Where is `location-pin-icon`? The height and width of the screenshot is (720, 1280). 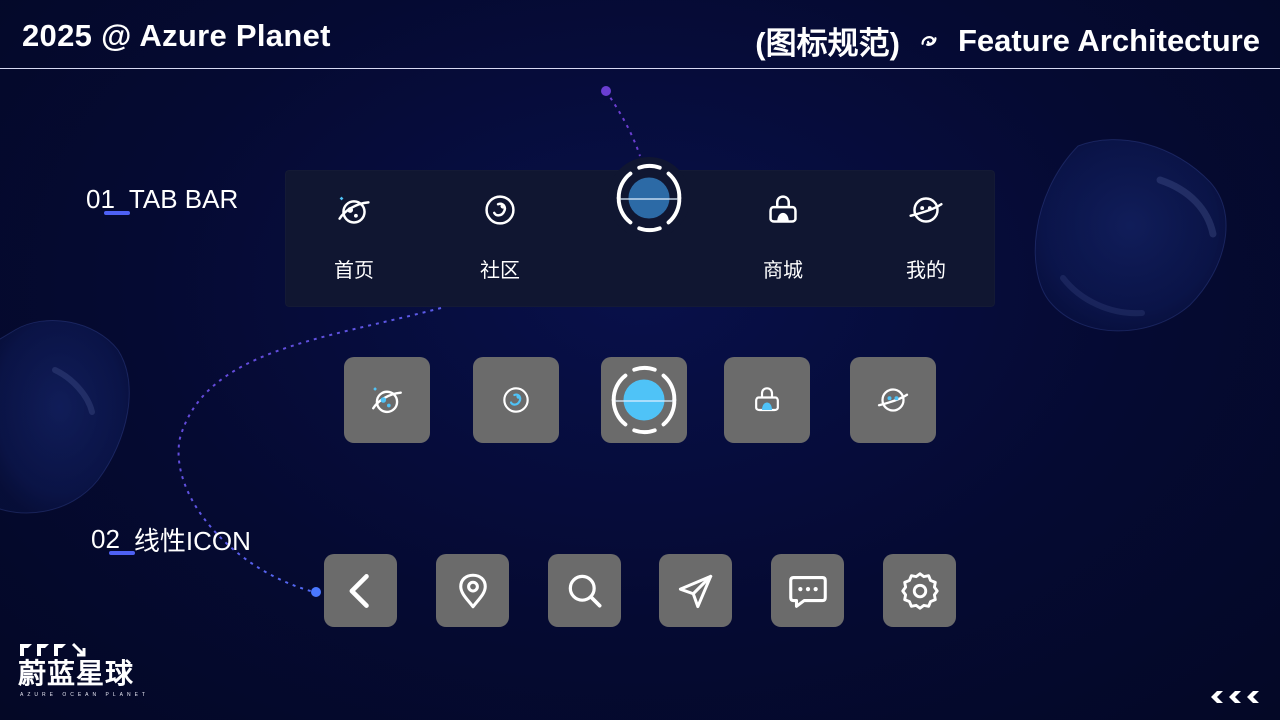
location-pin-icon is located at coordinates (472, 590).